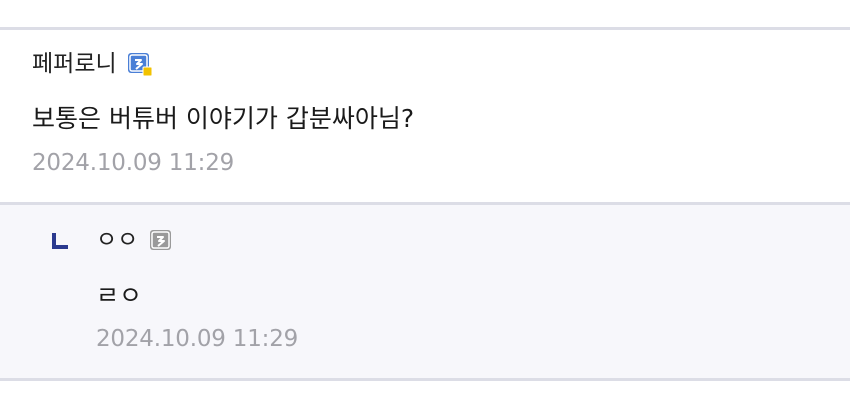 The image size is (850, 402). Describe the element at coordinates (140, 64) in the screenshot. I see `gonick-fixed-icon` at that location.